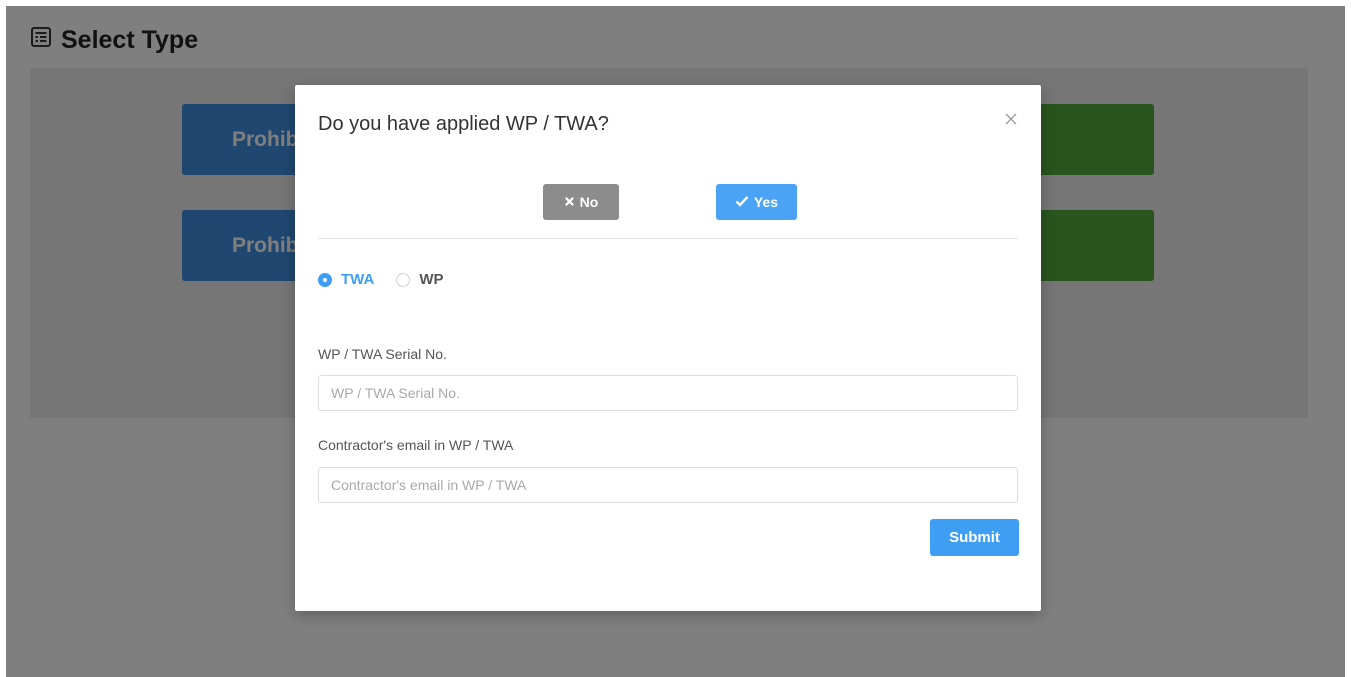  What do you see at coordinates (756, 202) in the screenshot?
I see `yes-button: Yes` at bounding box center [756, 202].